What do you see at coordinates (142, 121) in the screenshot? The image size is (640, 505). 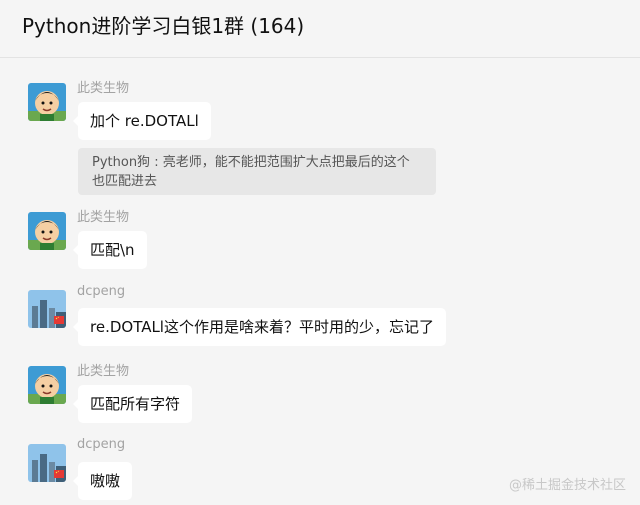 I see `message-bubble: 加个 re.DOTALl` at bounding box center [142, 121].